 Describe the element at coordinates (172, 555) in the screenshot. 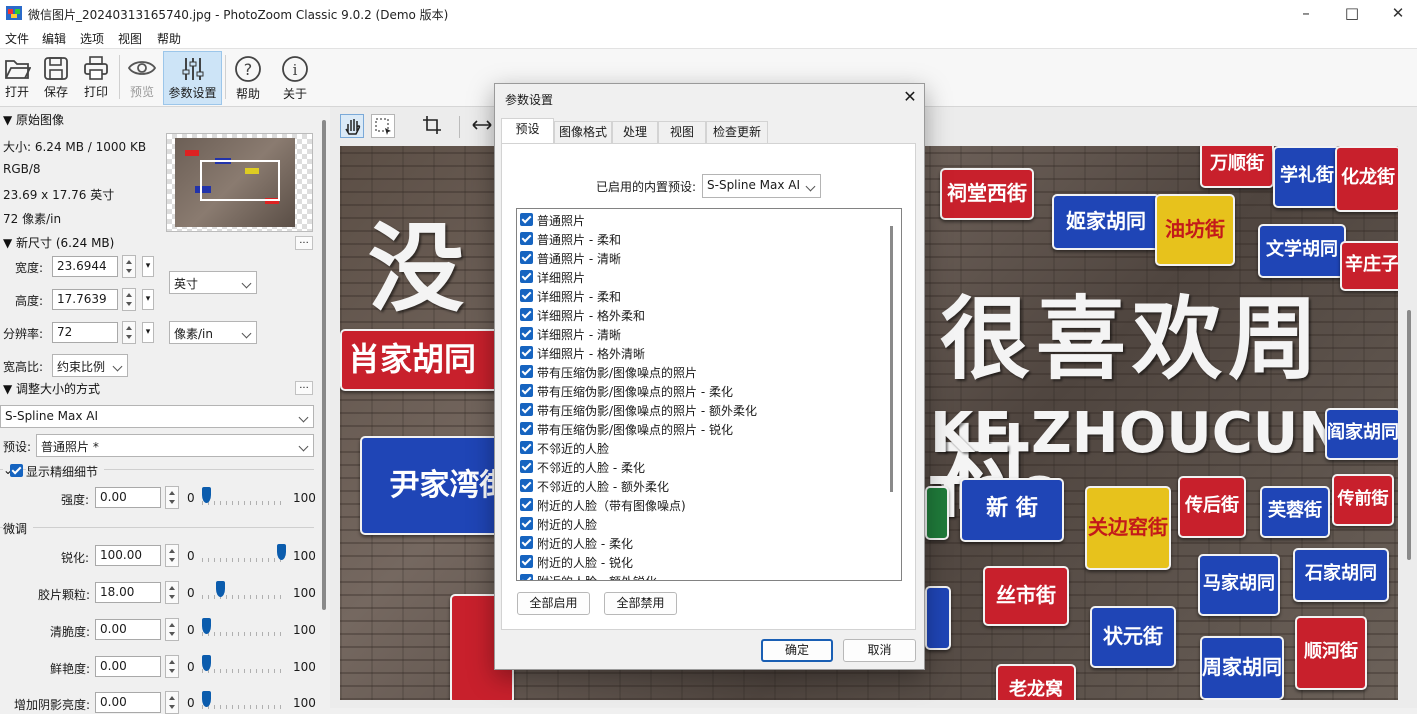

I see `sharpen-spinner` at that location.